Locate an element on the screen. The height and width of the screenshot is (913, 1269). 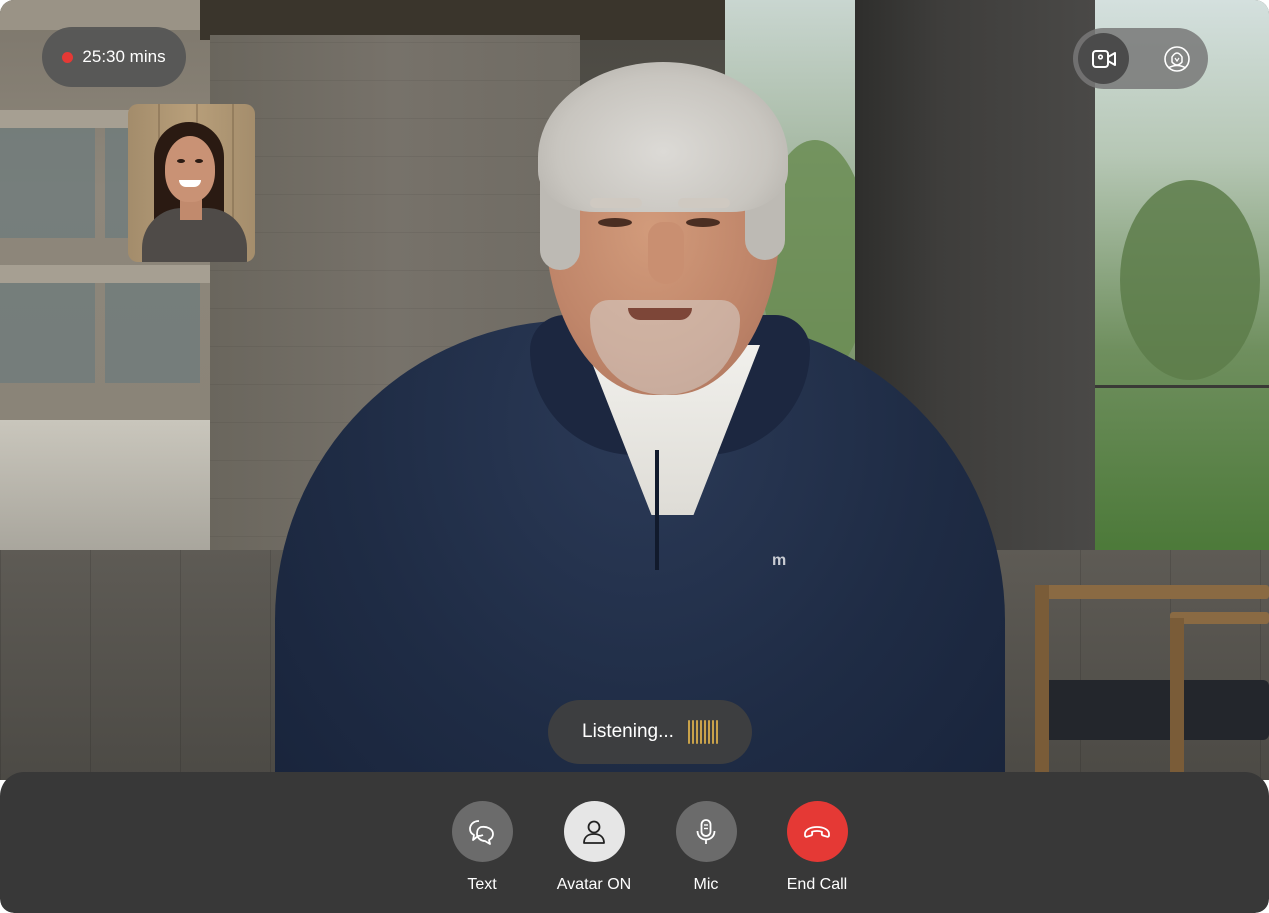
audio-level-icon is located at coordinates (702, 732).